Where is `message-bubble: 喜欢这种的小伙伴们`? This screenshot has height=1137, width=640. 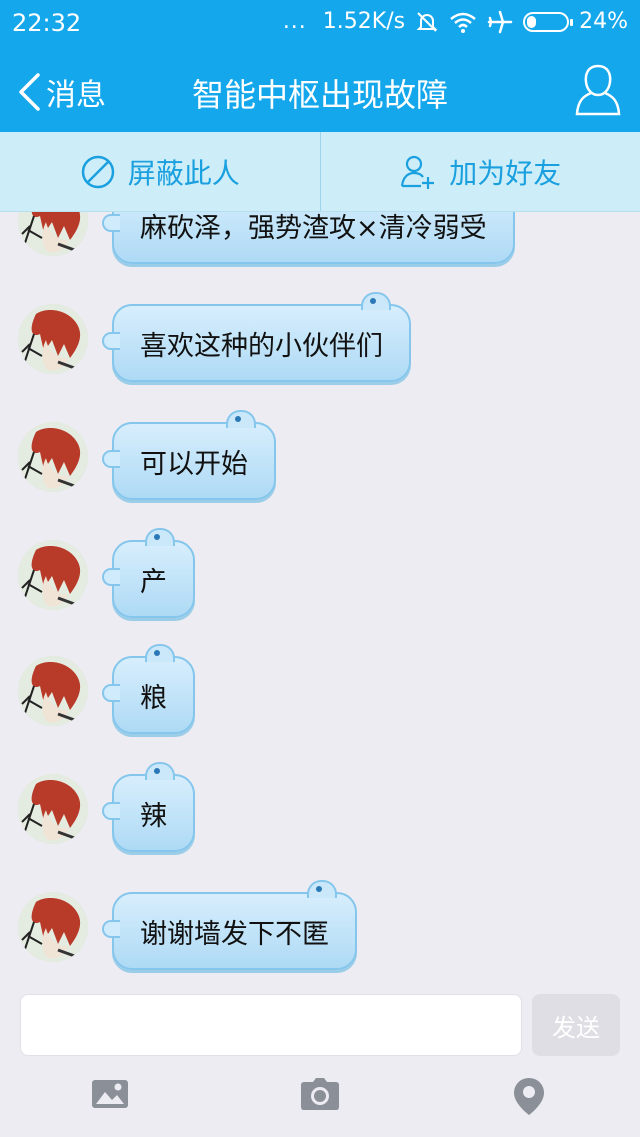 message-bubble: 喜欢这种的小伙伴们 is located at coordinates (256, 337).